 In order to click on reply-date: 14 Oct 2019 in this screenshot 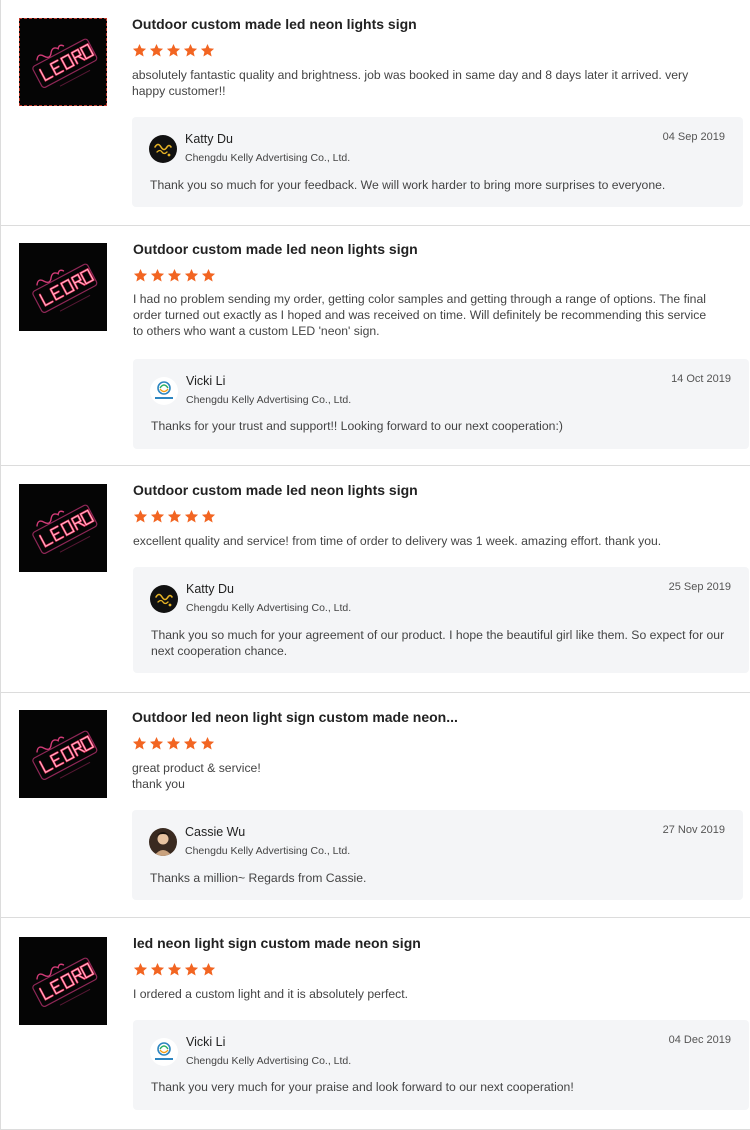, I will do `click(701, 379)`.